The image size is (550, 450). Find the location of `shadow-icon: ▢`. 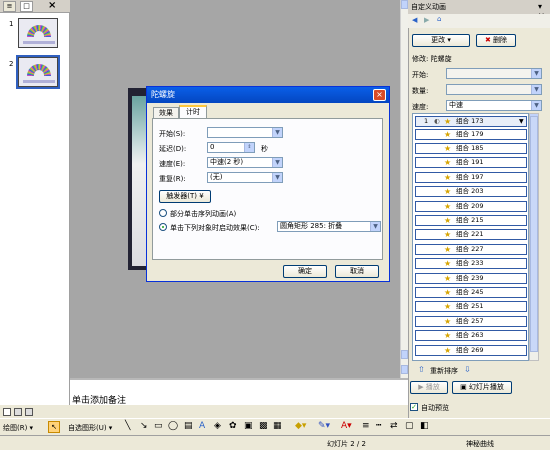

shadow-icon: ▢ is located at coordinates (409, 426).